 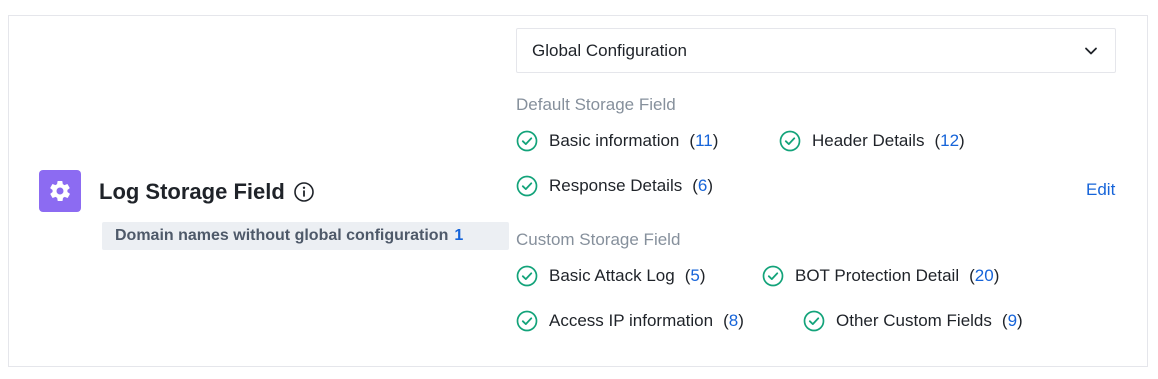 What do you see at coordinates (984, 275) in the screenshot?
I see `field-count: (20)` at bounding box center [984, 275].